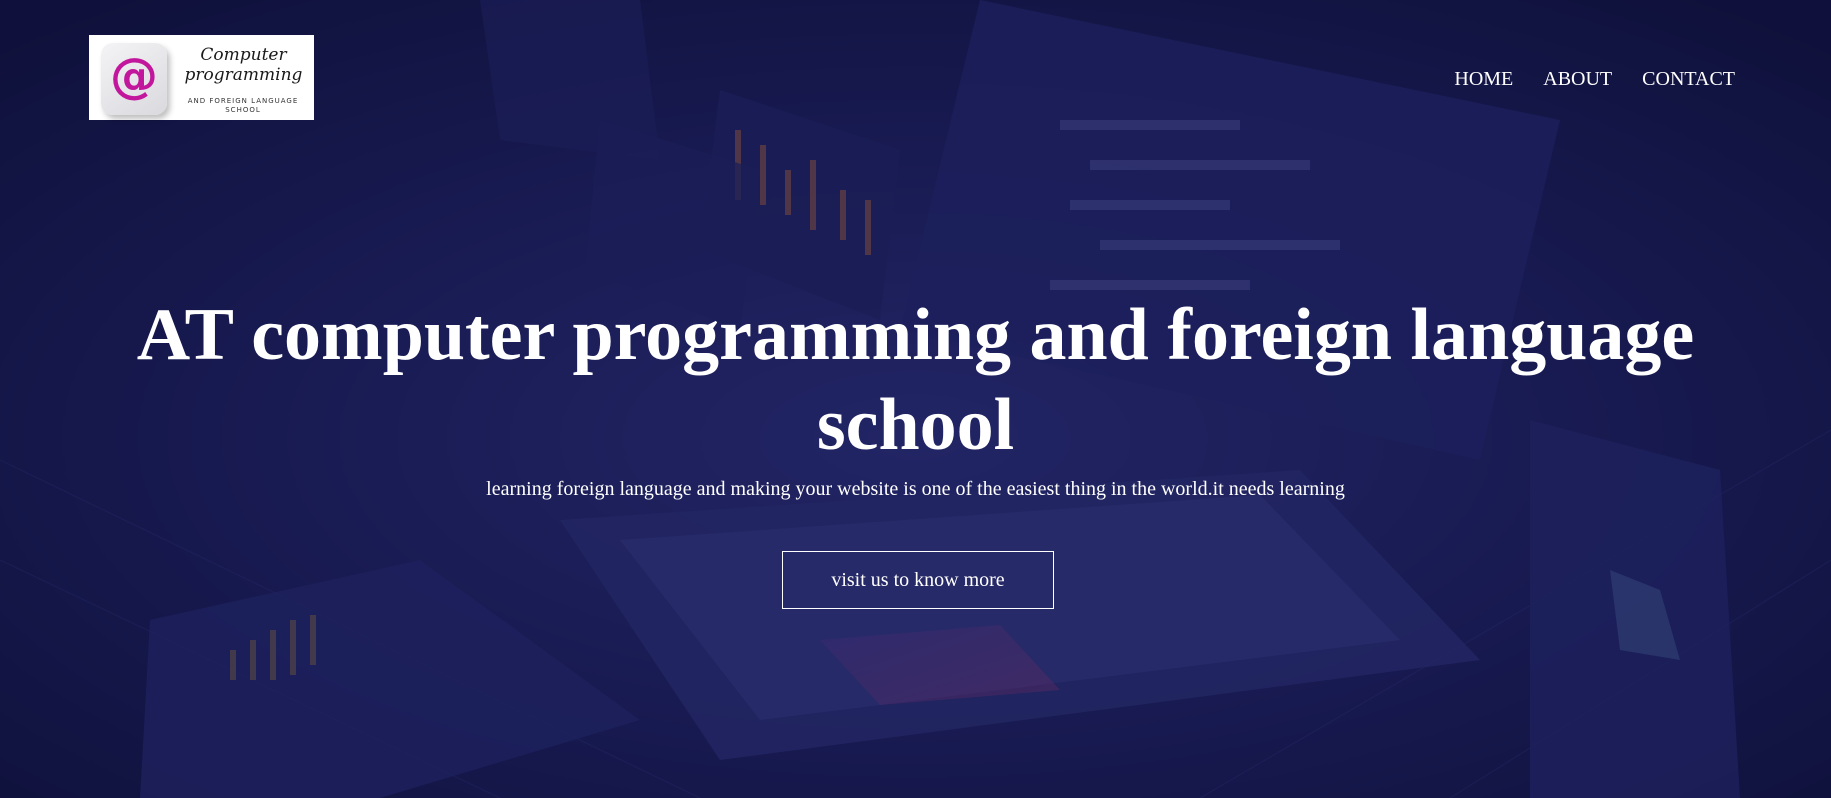  I want to click on main-nav: HOME ABOUT CONTACT, so click(1594, 79).